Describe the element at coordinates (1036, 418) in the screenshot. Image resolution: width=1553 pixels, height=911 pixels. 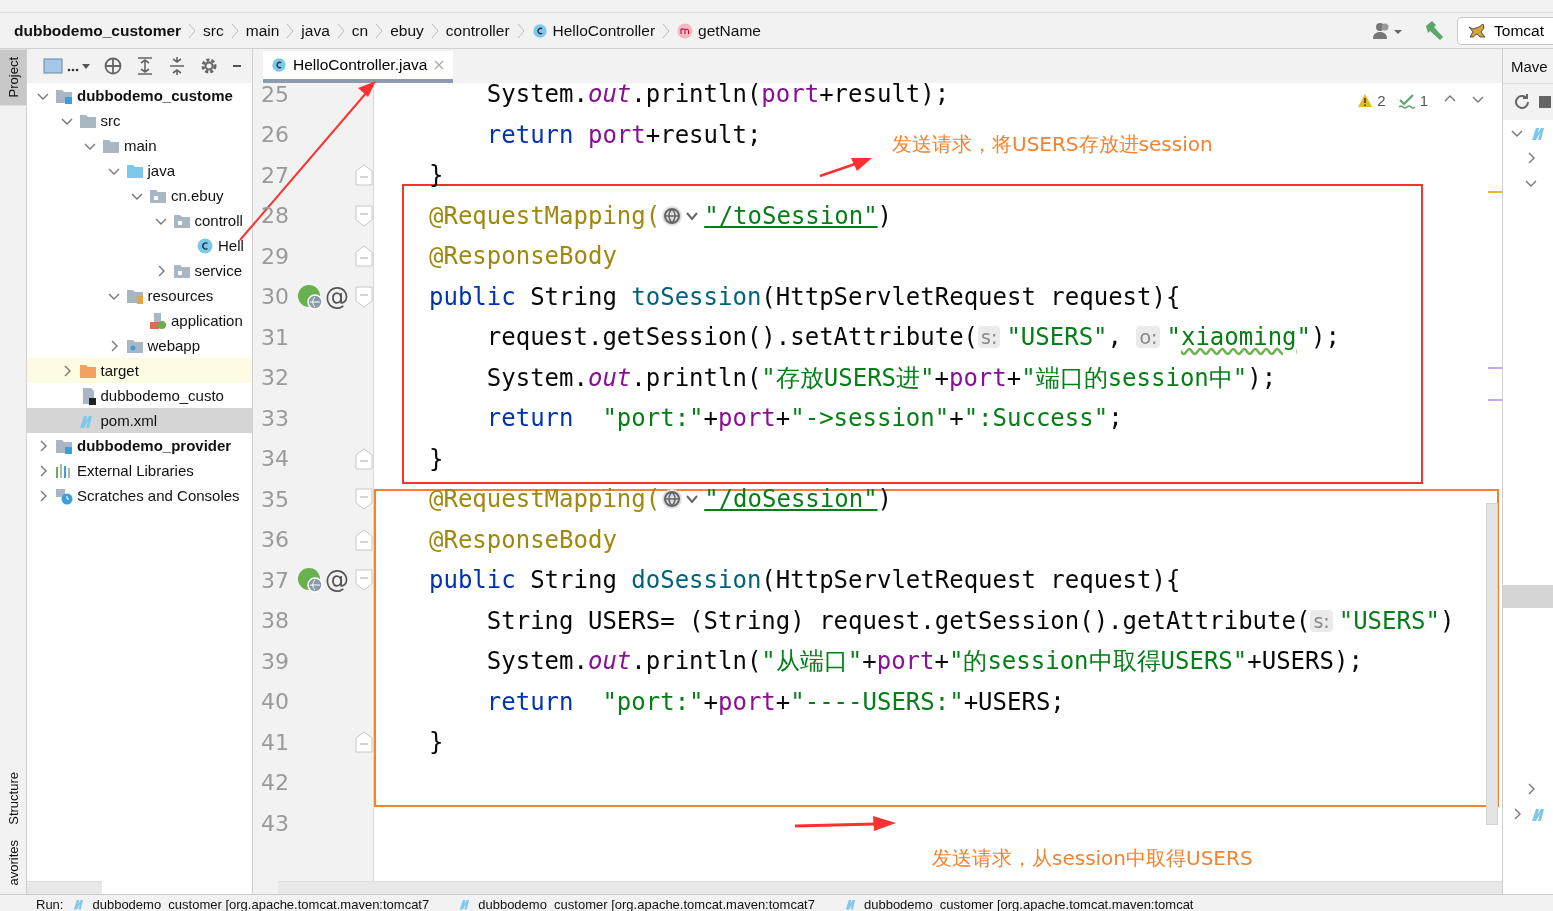
I see `string-literal: ":Success"` at that location.